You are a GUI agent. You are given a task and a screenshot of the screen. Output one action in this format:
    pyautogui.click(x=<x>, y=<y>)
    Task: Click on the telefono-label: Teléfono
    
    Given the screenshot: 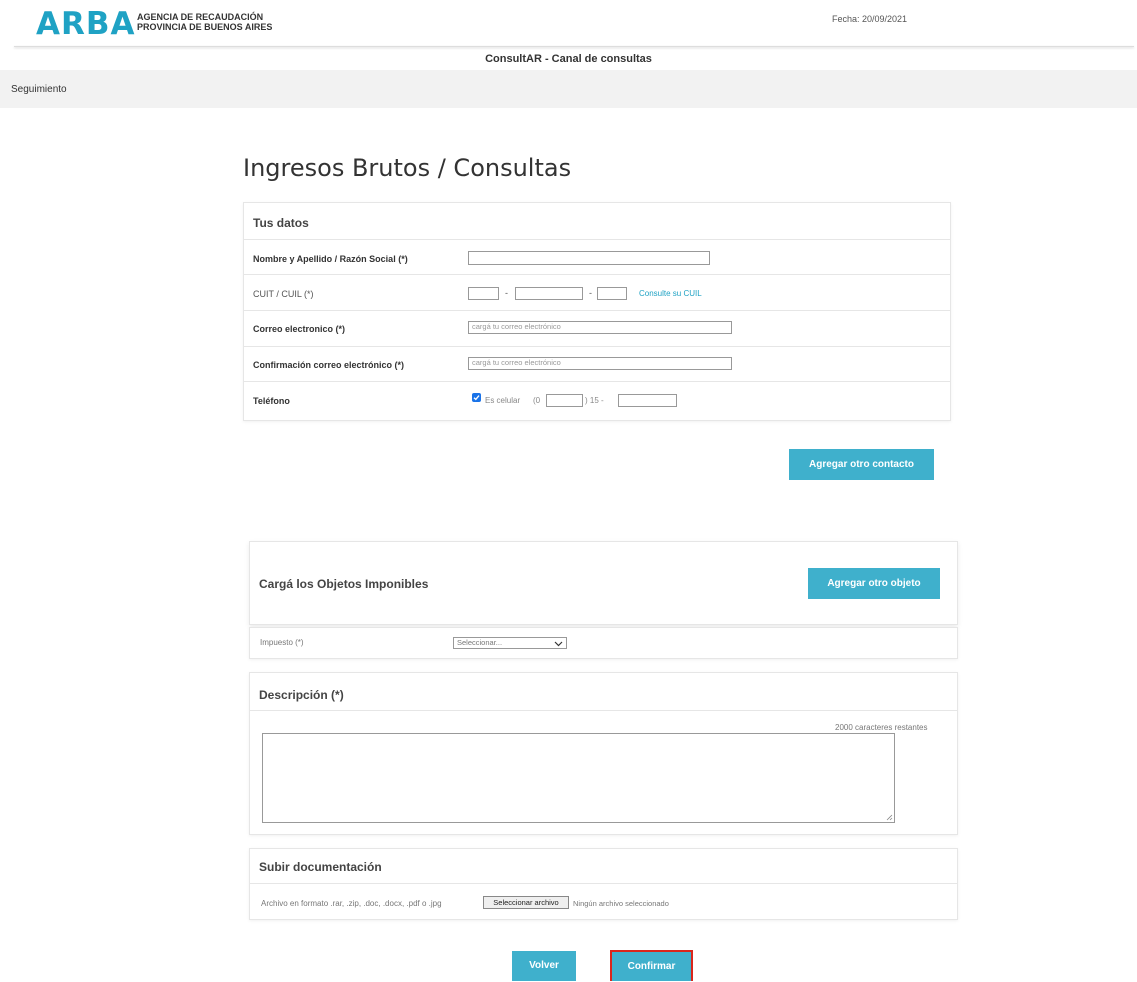 What is the action you would take?
    pyautogui.click(x=271, y=401)
    